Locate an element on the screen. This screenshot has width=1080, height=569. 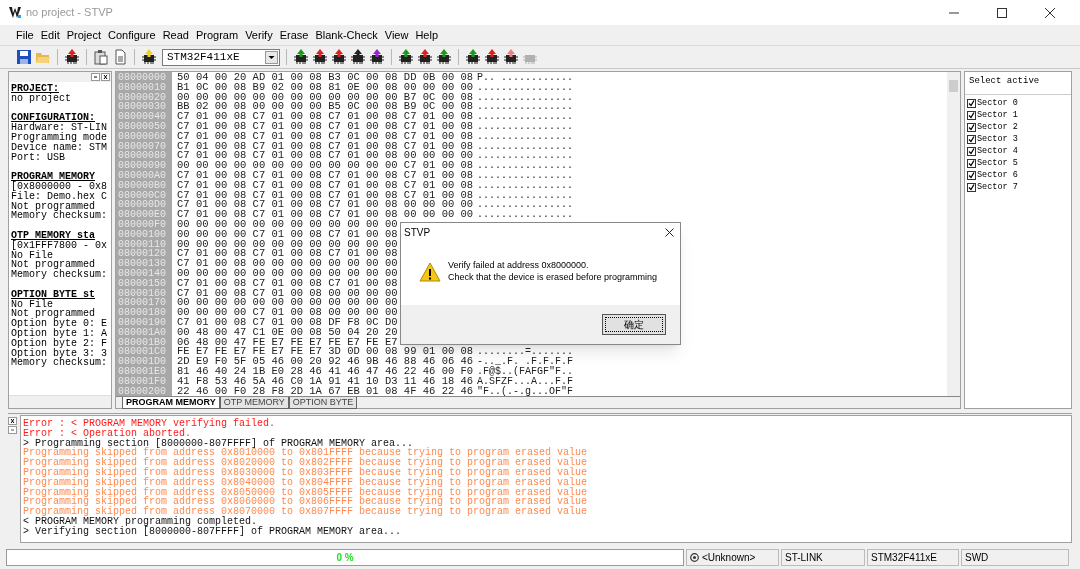
address-label: 08000020 is located at coordinates (142, 97).